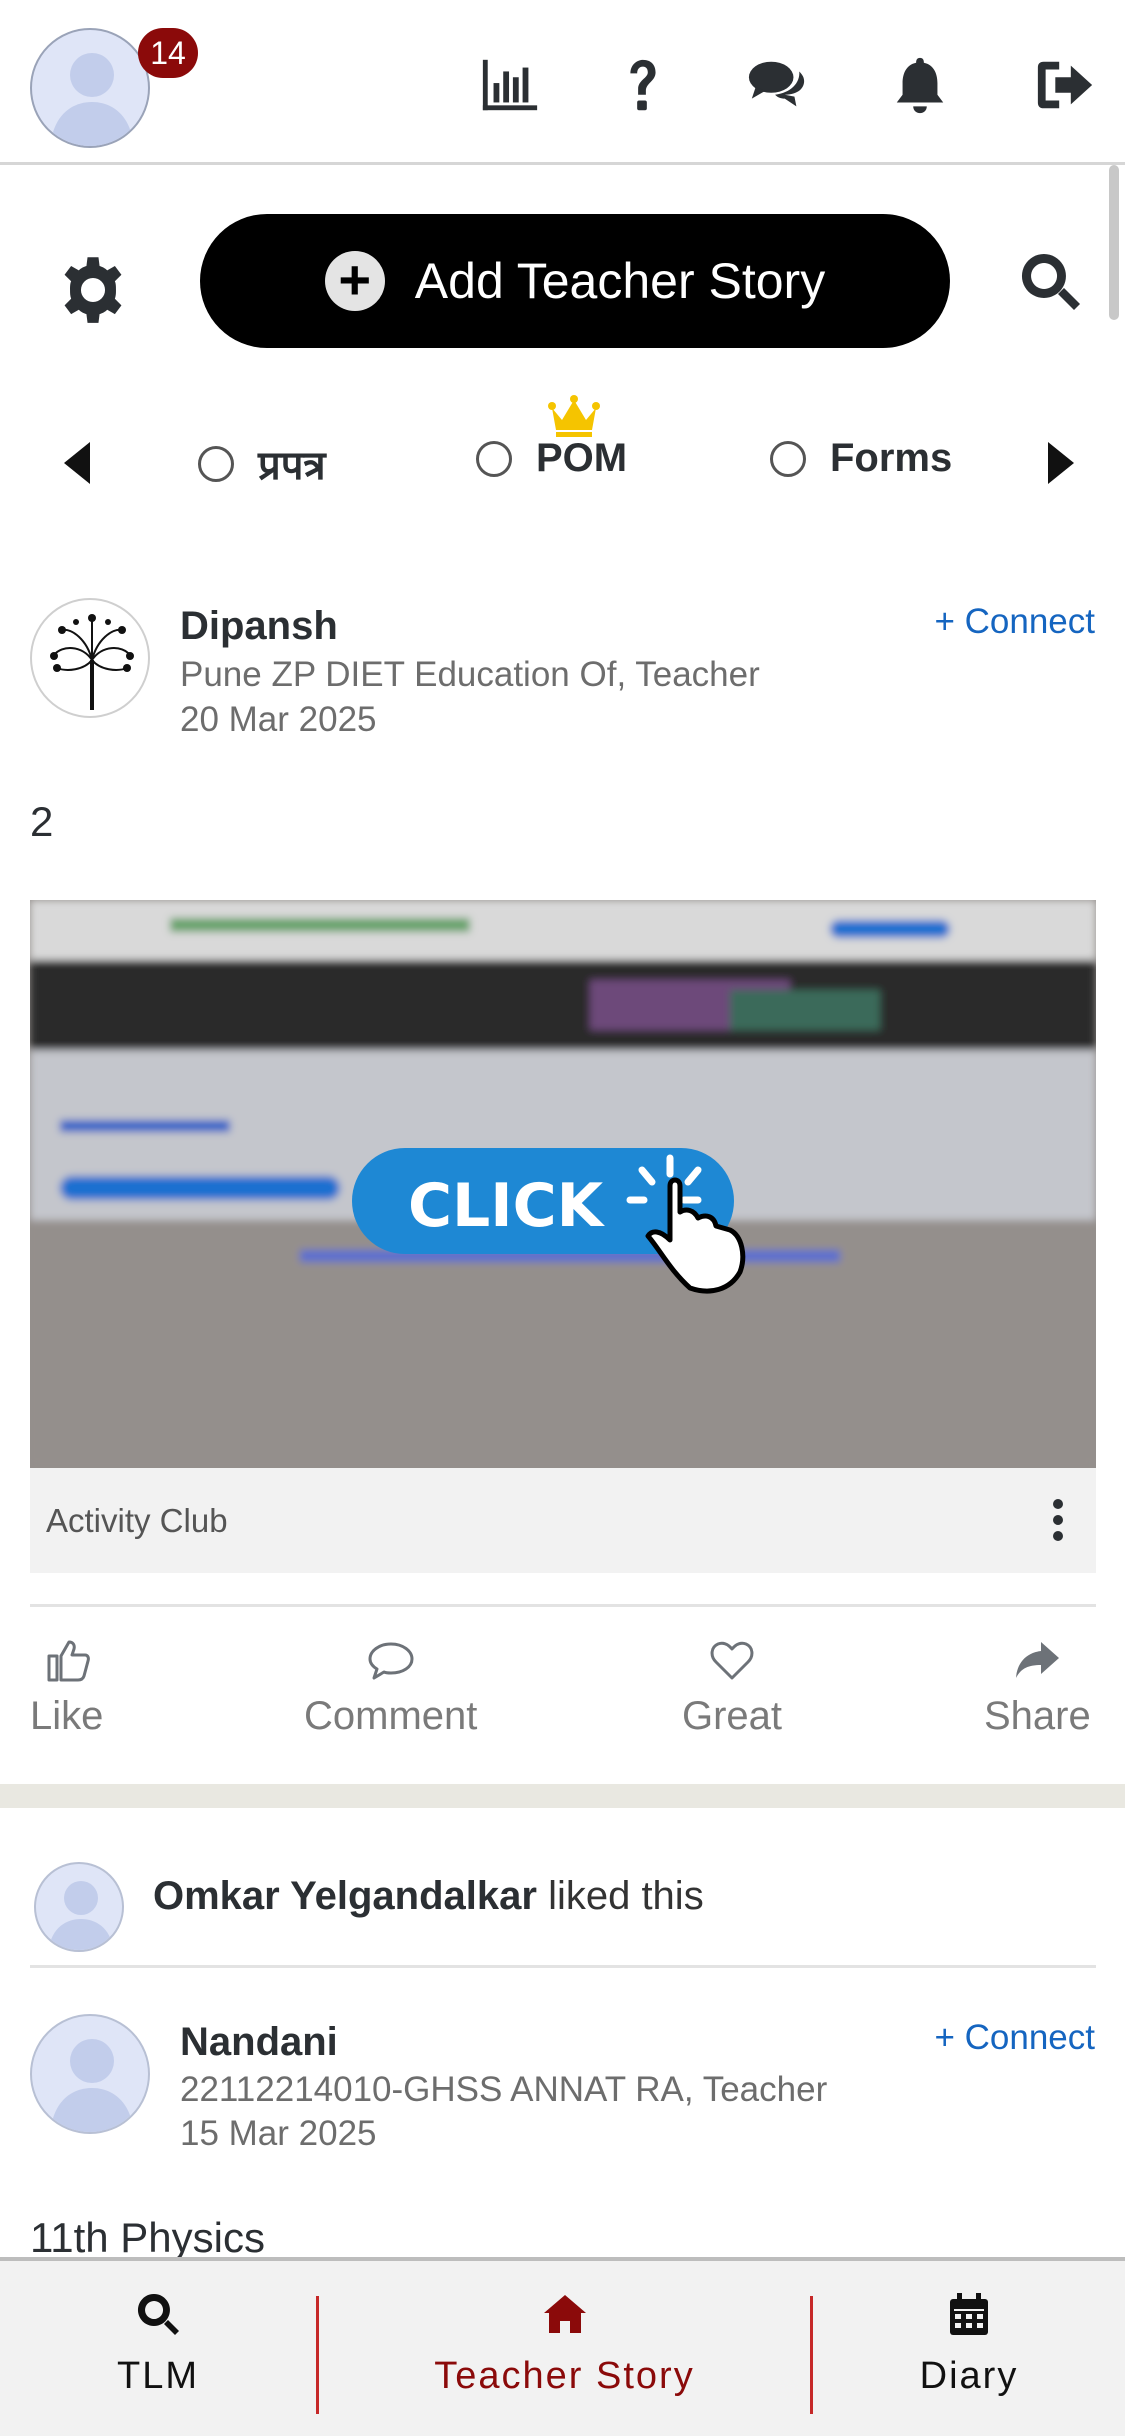 This screenshot has width=1125, height=2436. Describe the element at coordinates (1060, 463) in the screenshot. I see `filter-next-arrow-icon` at that location.